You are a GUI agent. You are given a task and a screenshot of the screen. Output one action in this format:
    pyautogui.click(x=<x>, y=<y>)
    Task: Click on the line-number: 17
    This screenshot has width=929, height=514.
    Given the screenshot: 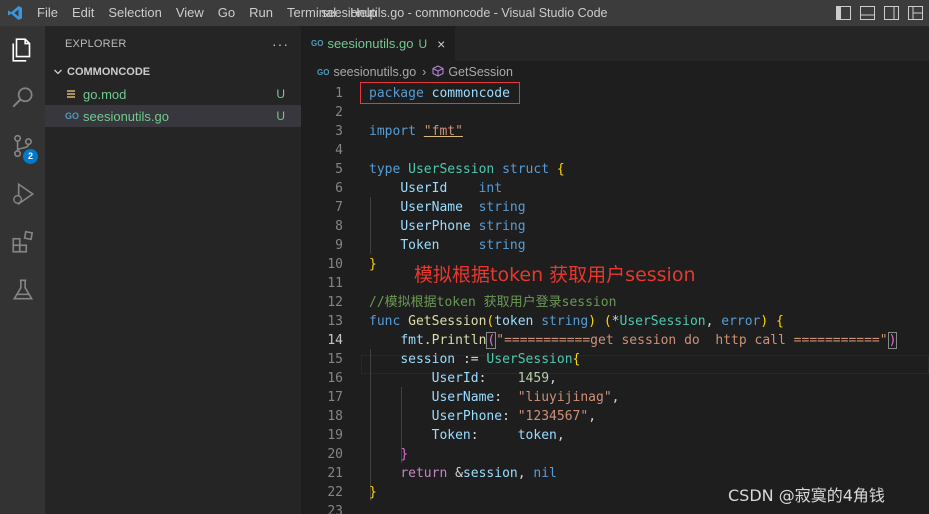 What is the action you would take?
    pyautogui.click(x=335, y=397)
    